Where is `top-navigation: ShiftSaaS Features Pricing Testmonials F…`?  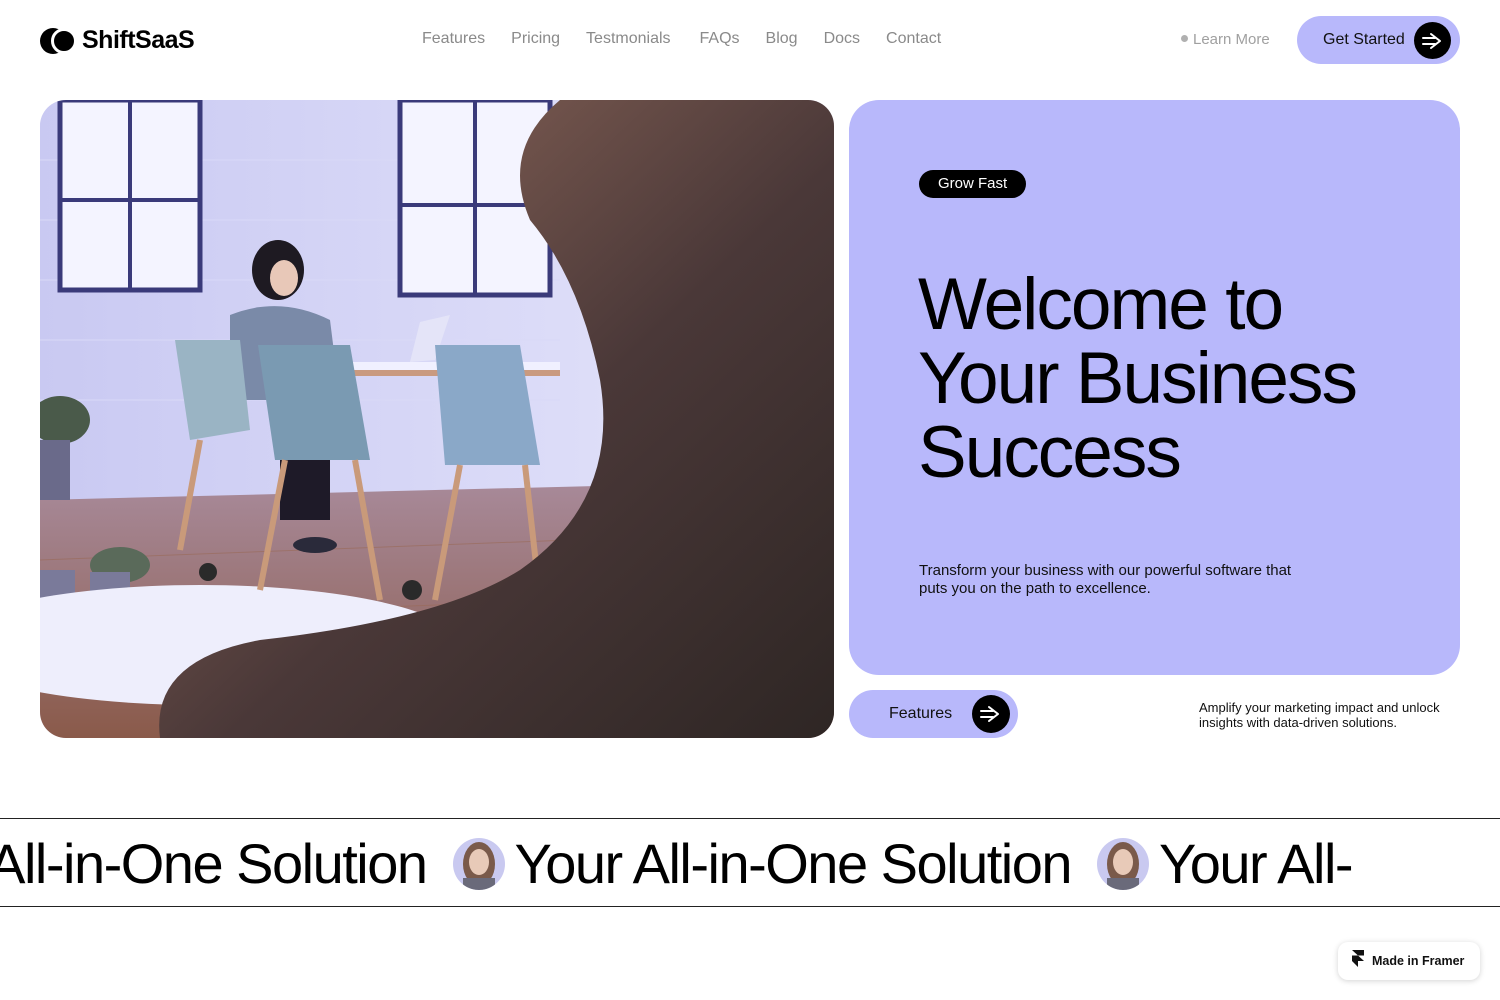 top-navigation: ShiftSaaS Features Pricing Testmonials F… is located at coordinates (750, 40).